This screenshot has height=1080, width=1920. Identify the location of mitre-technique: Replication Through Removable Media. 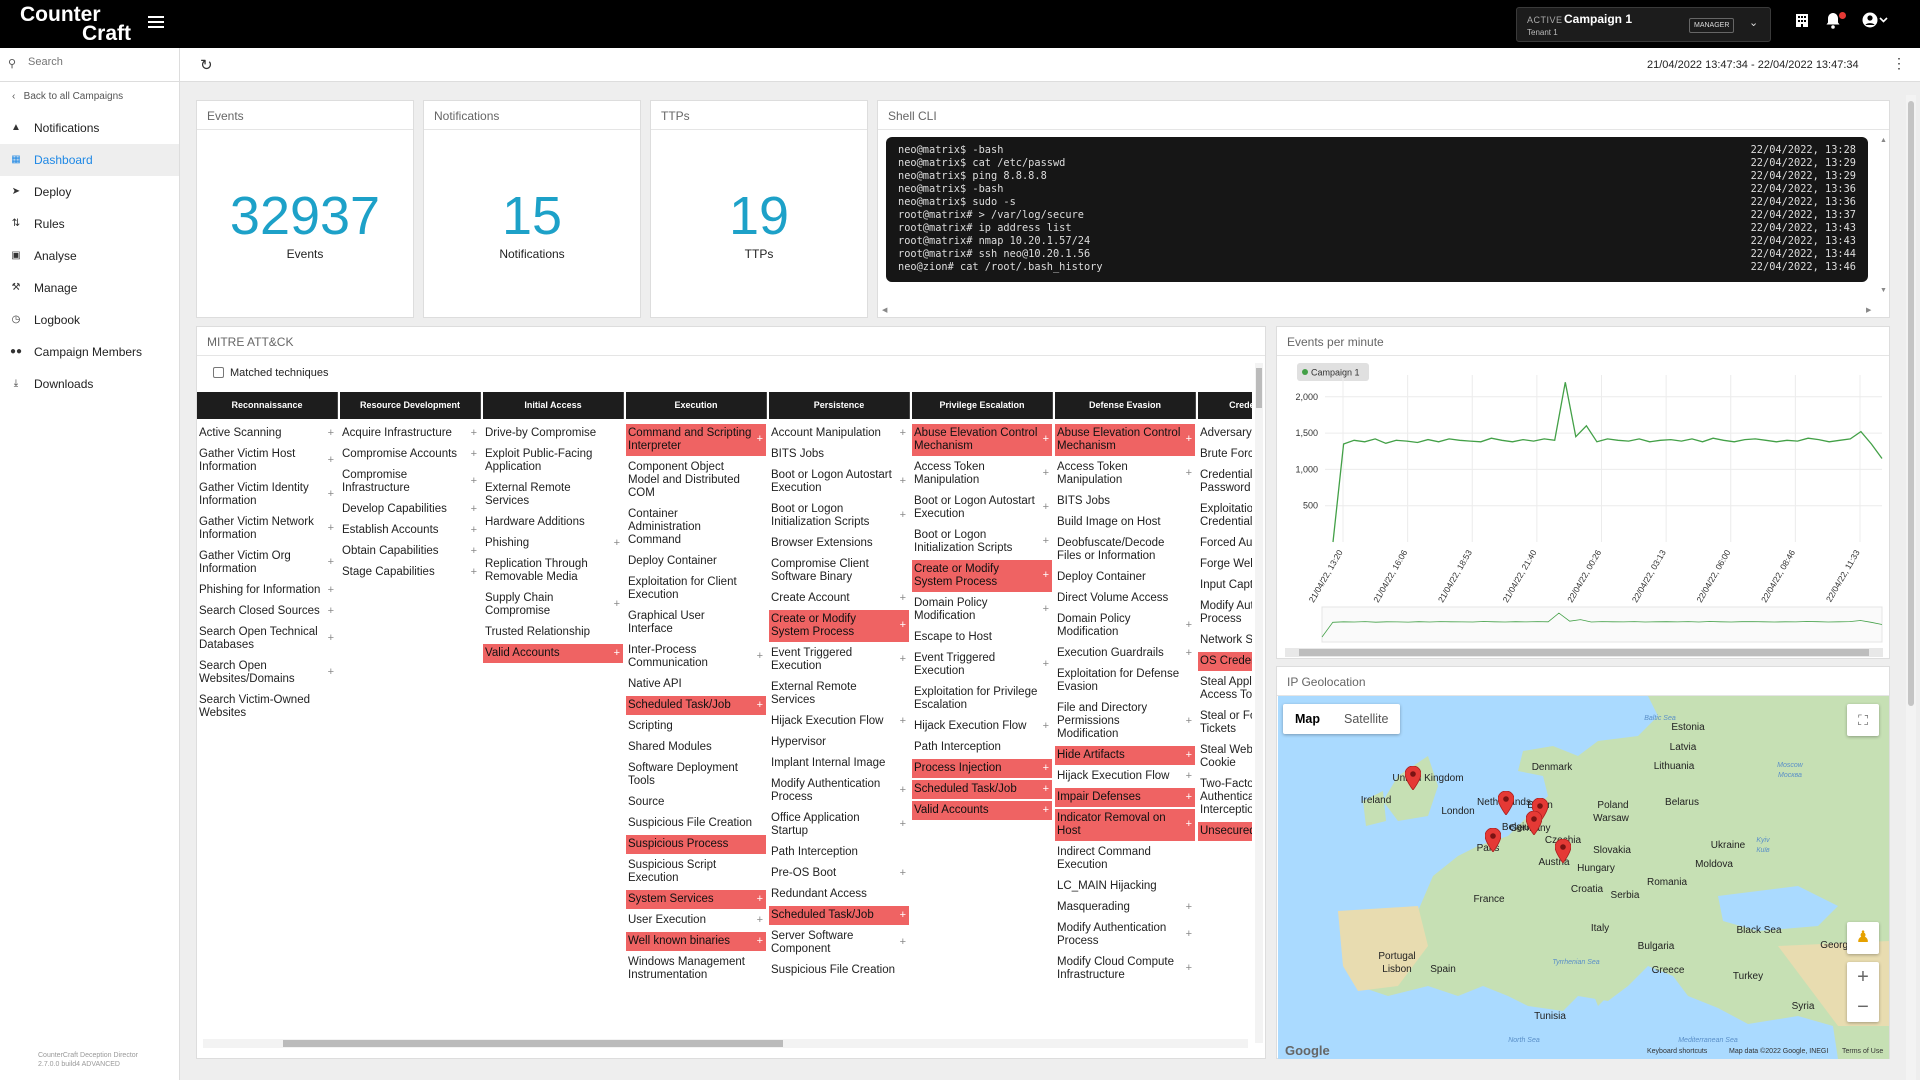
(553, 571).